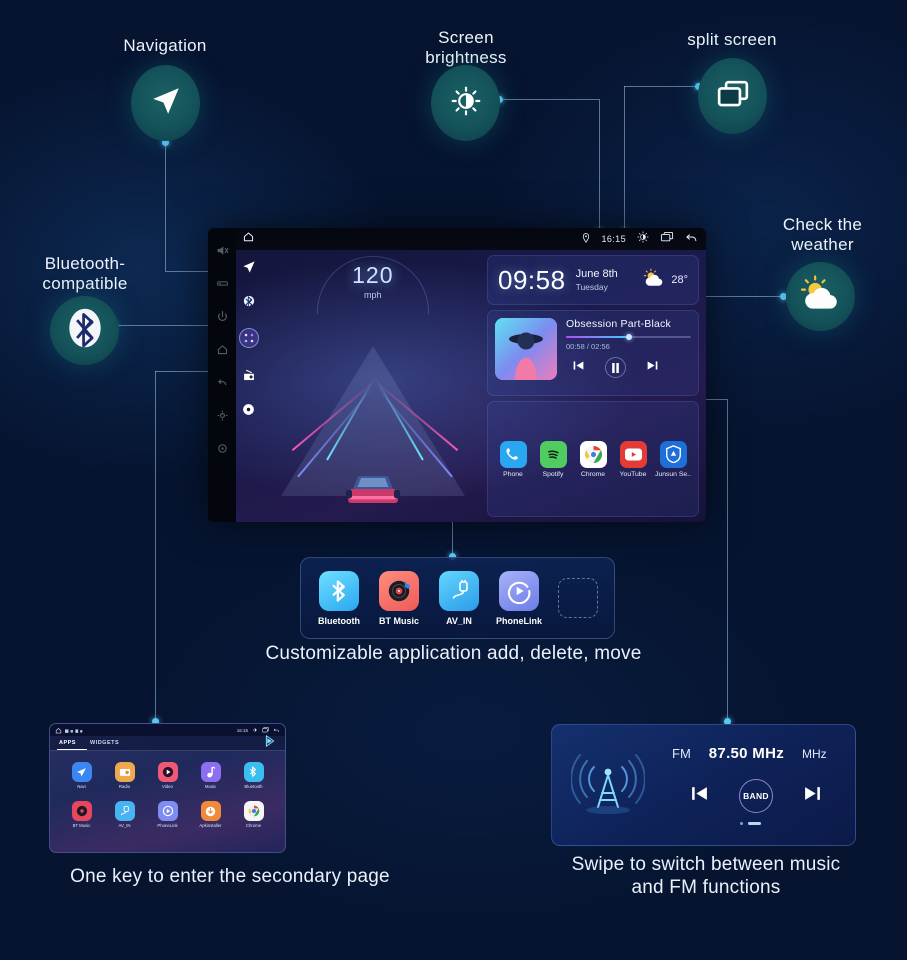  What do you see at coordinates (633, 474) in the screenshot?
I see `app-label: YouTube` at bounding box center [633, 474].